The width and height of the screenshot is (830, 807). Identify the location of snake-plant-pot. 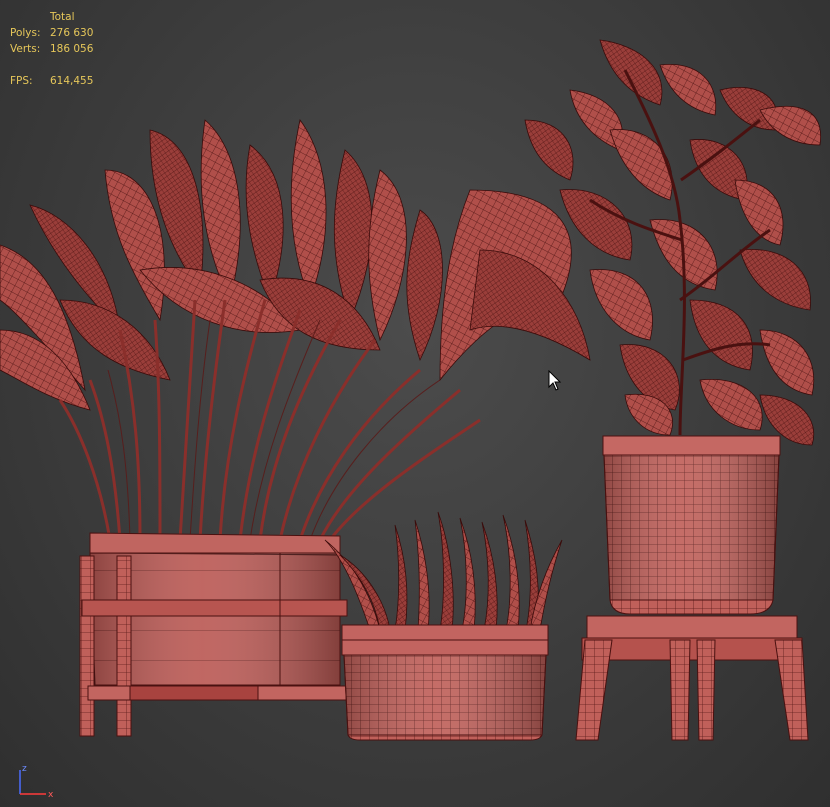
(445, 682).